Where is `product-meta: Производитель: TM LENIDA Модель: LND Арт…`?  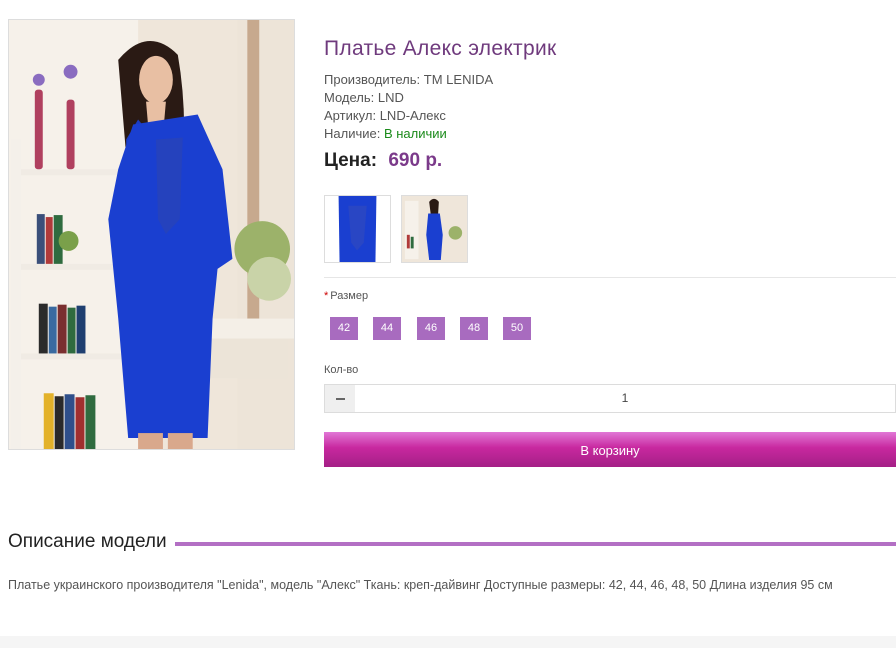 product-meta: Производитель: TM LENIDA Модель: LND Арт… is located at coordinates (408, 107).